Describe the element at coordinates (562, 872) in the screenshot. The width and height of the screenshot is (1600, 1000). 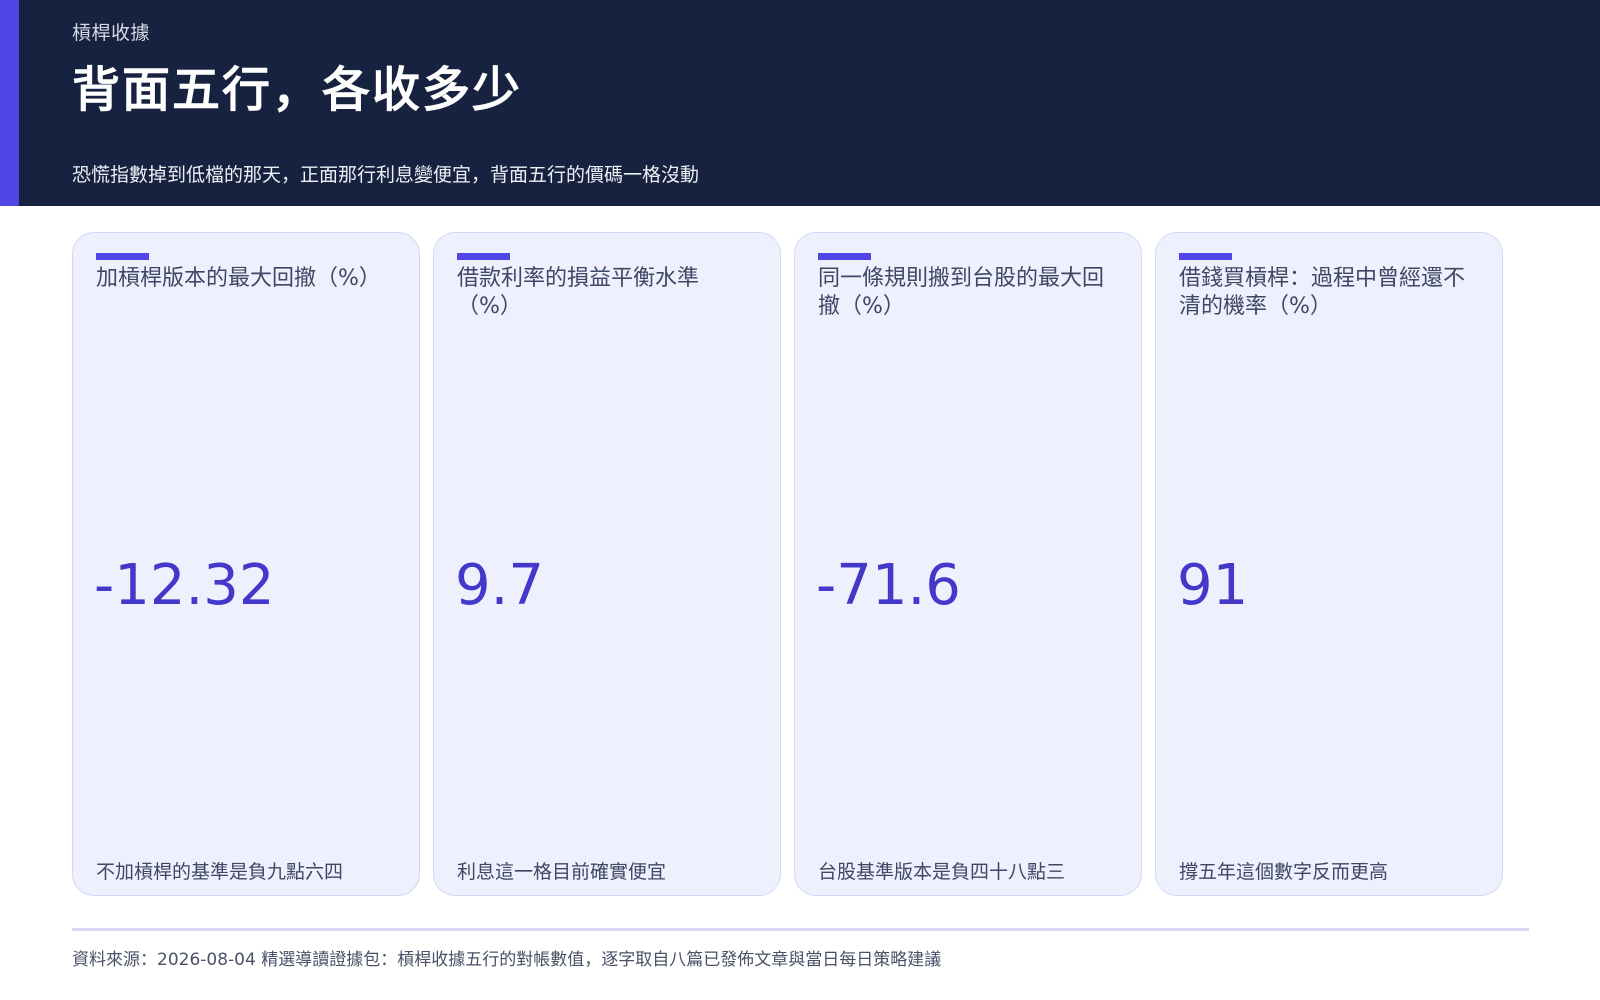
I see `card-note: 利息這一格目前確實便宜` at that location.